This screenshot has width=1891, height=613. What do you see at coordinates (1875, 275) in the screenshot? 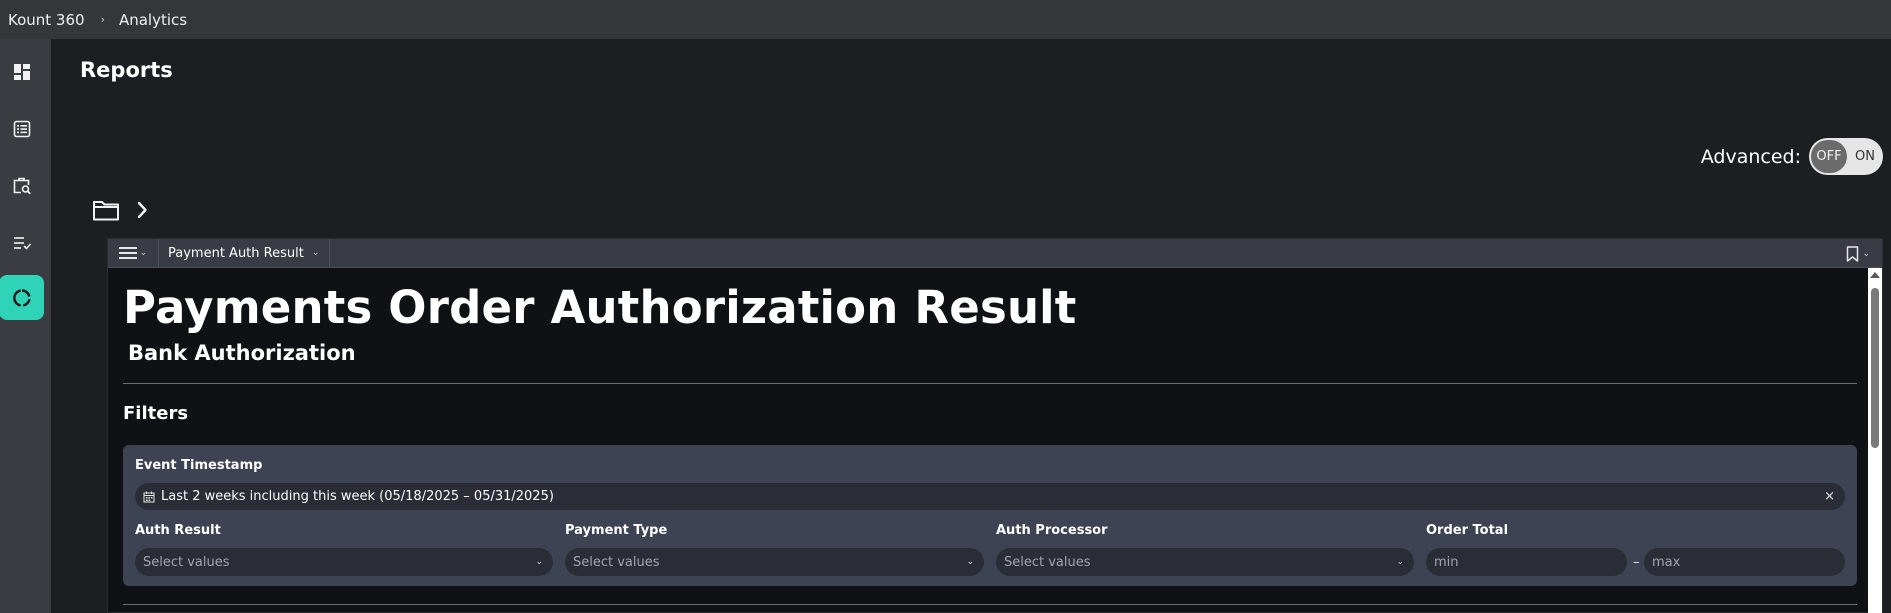
I see `scroll-up-arrow-icon` at bounding box center [1875, 275].